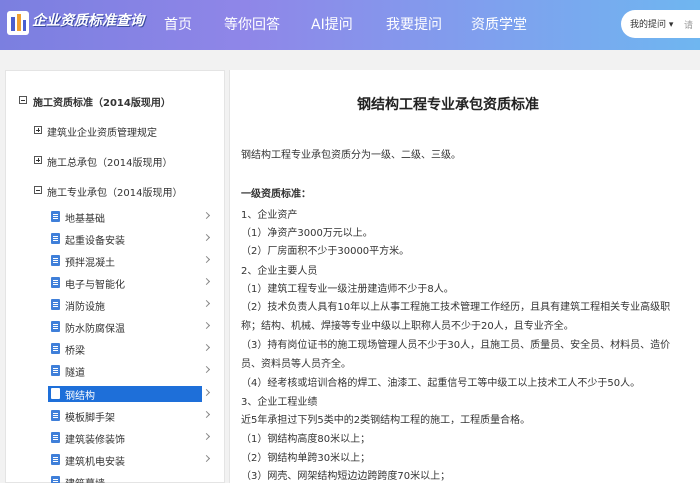  What do you see at coordinates (386, 420) in the screenshot?
I see `paragraph: 近5年承担过下列5类中的2类钢结构工程的施工，工程质量合格。` at bounding box center [386, 420].